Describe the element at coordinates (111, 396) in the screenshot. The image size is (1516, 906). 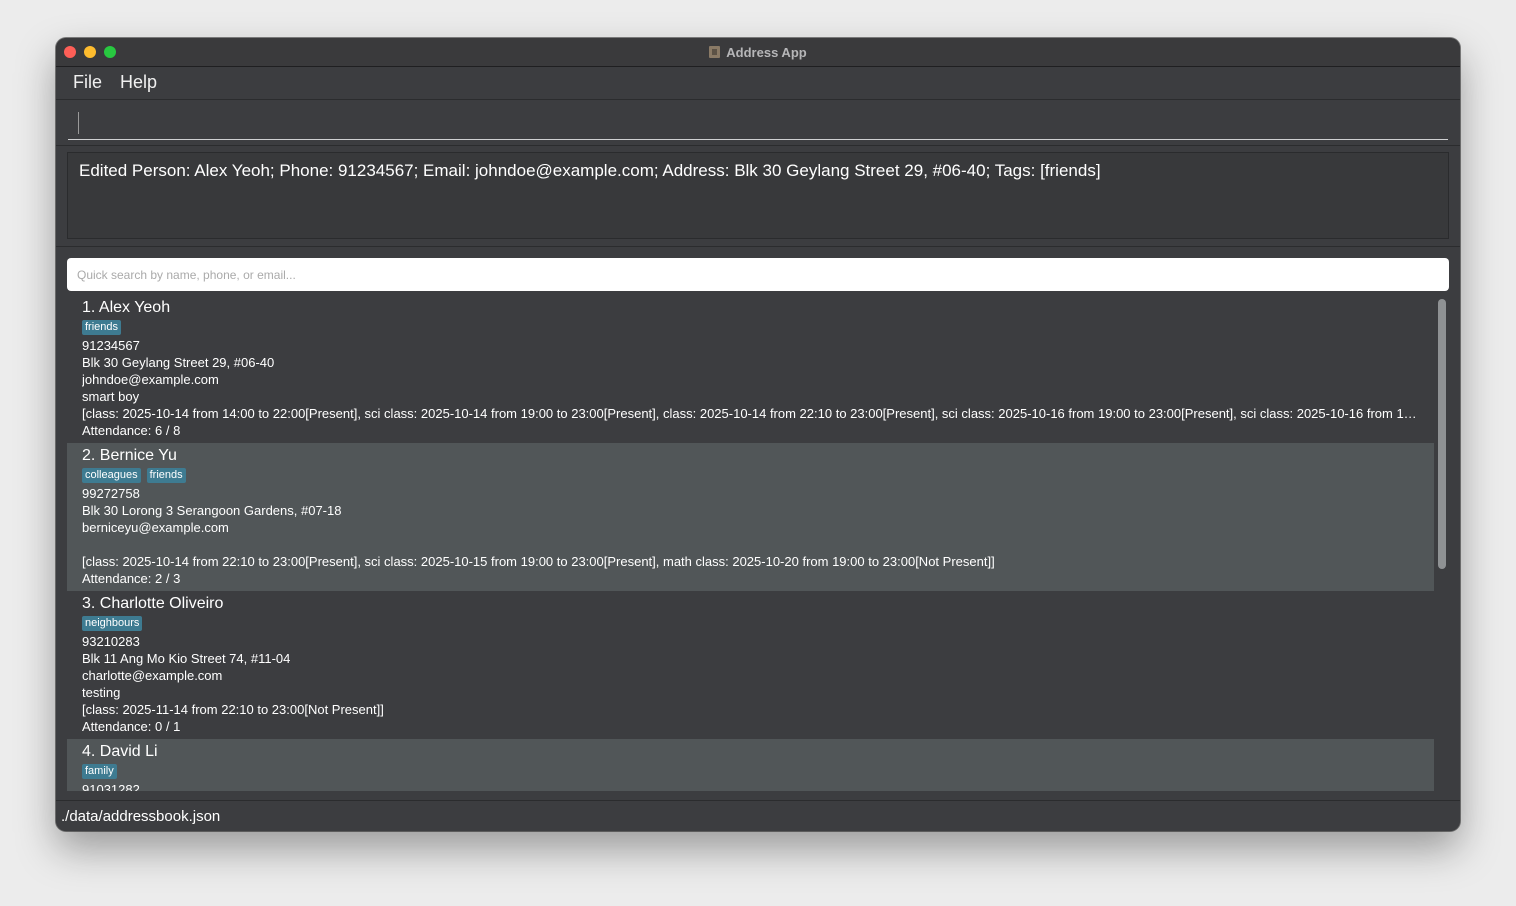
I see `person-remark: smart boy` at that location.